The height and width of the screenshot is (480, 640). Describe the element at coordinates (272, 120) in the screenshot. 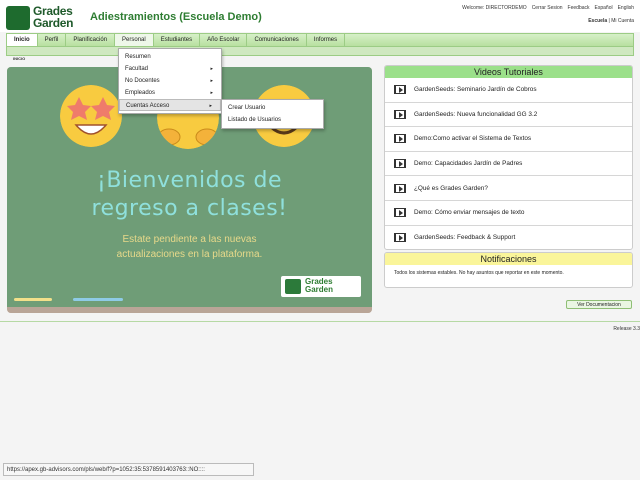

I see `menu-item-listado-usuarios: Listado de Usuarios` at that location.